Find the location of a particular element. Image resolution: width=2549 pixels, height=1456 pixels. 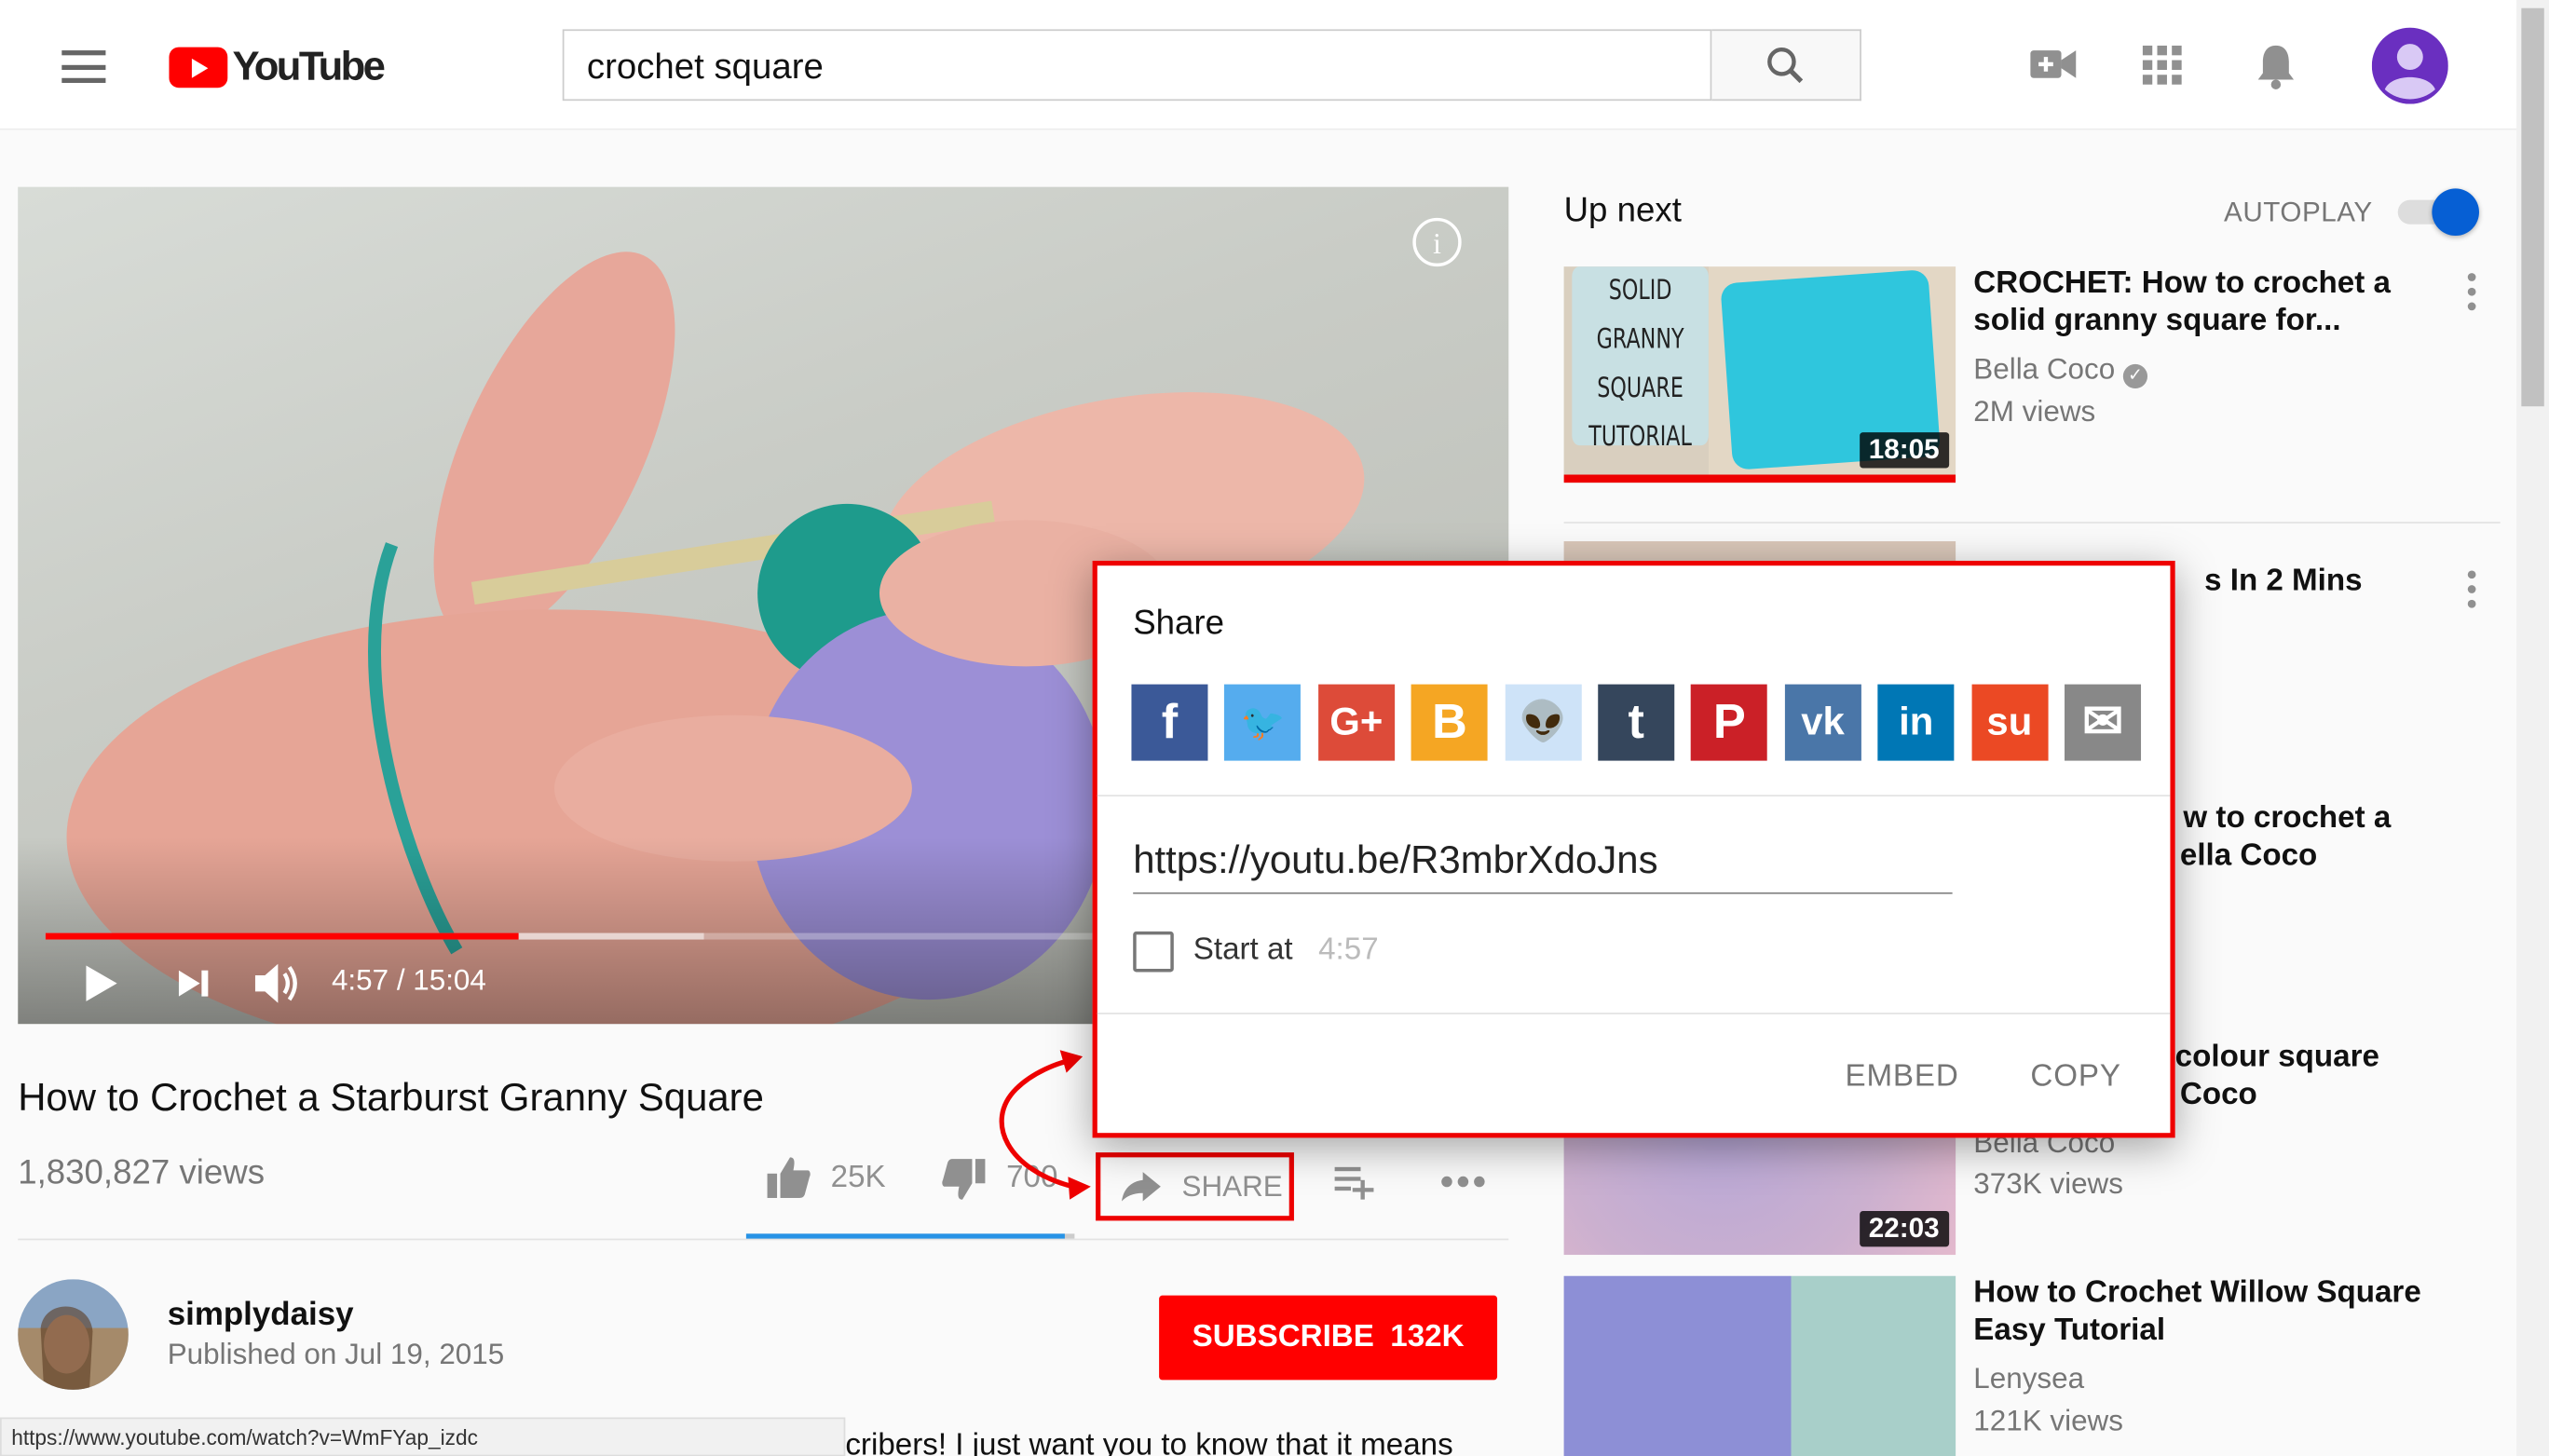

add-to-playlist-icon is located at coordinates (1355, 1181).